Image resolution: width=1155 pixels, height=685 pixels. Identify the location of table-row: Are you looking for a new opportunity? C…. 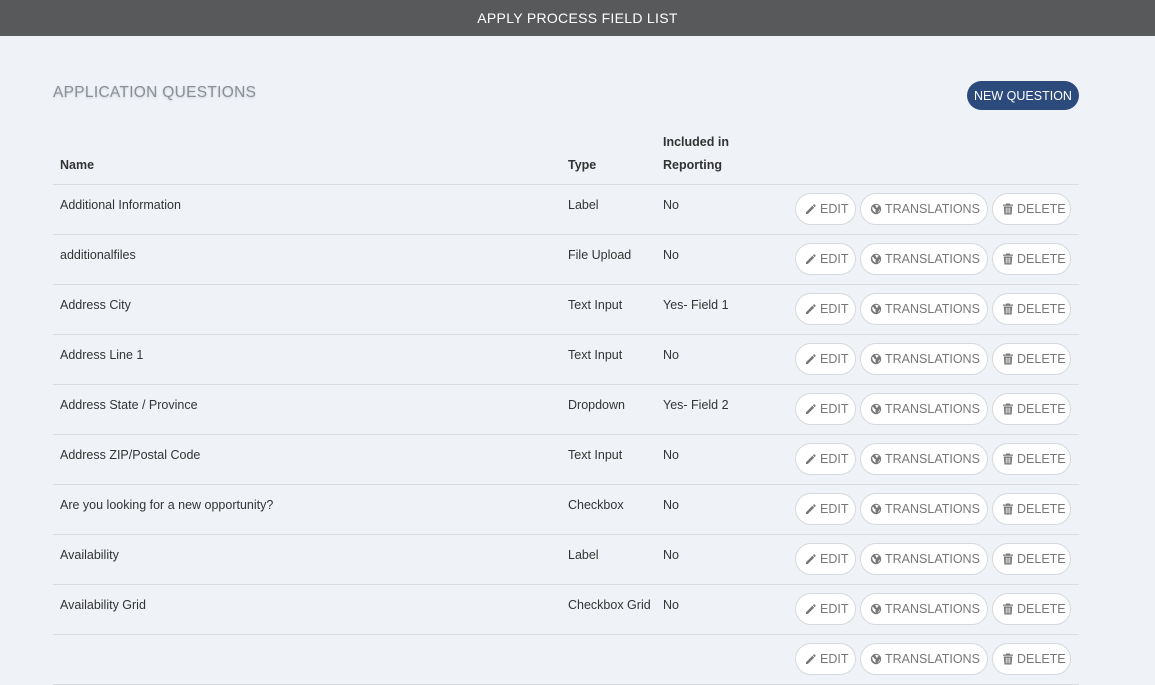
(566, 510).